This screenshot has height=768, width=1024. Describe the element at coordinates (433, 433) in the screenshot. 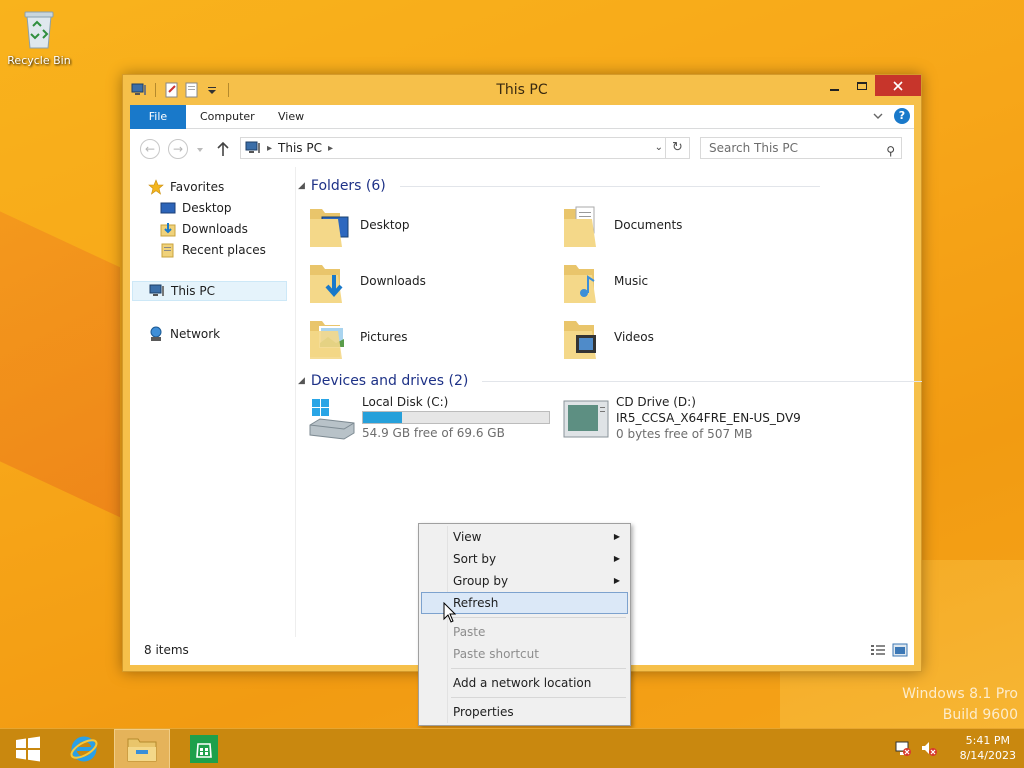

I see `drive-free-space: 54.9 GB free of 69.6 GB` at that location.